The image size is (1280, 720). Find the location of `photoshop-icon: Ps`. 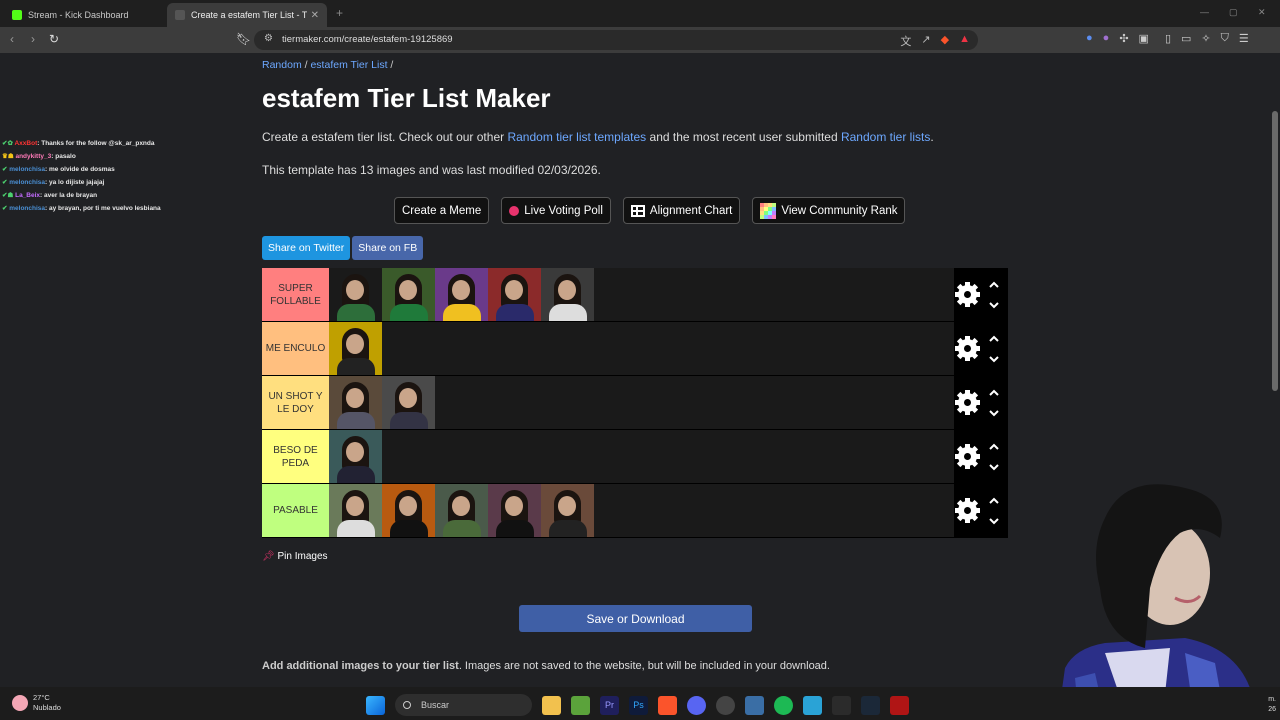

photoshop-icon: Ps is located at coordinates (638, 705).